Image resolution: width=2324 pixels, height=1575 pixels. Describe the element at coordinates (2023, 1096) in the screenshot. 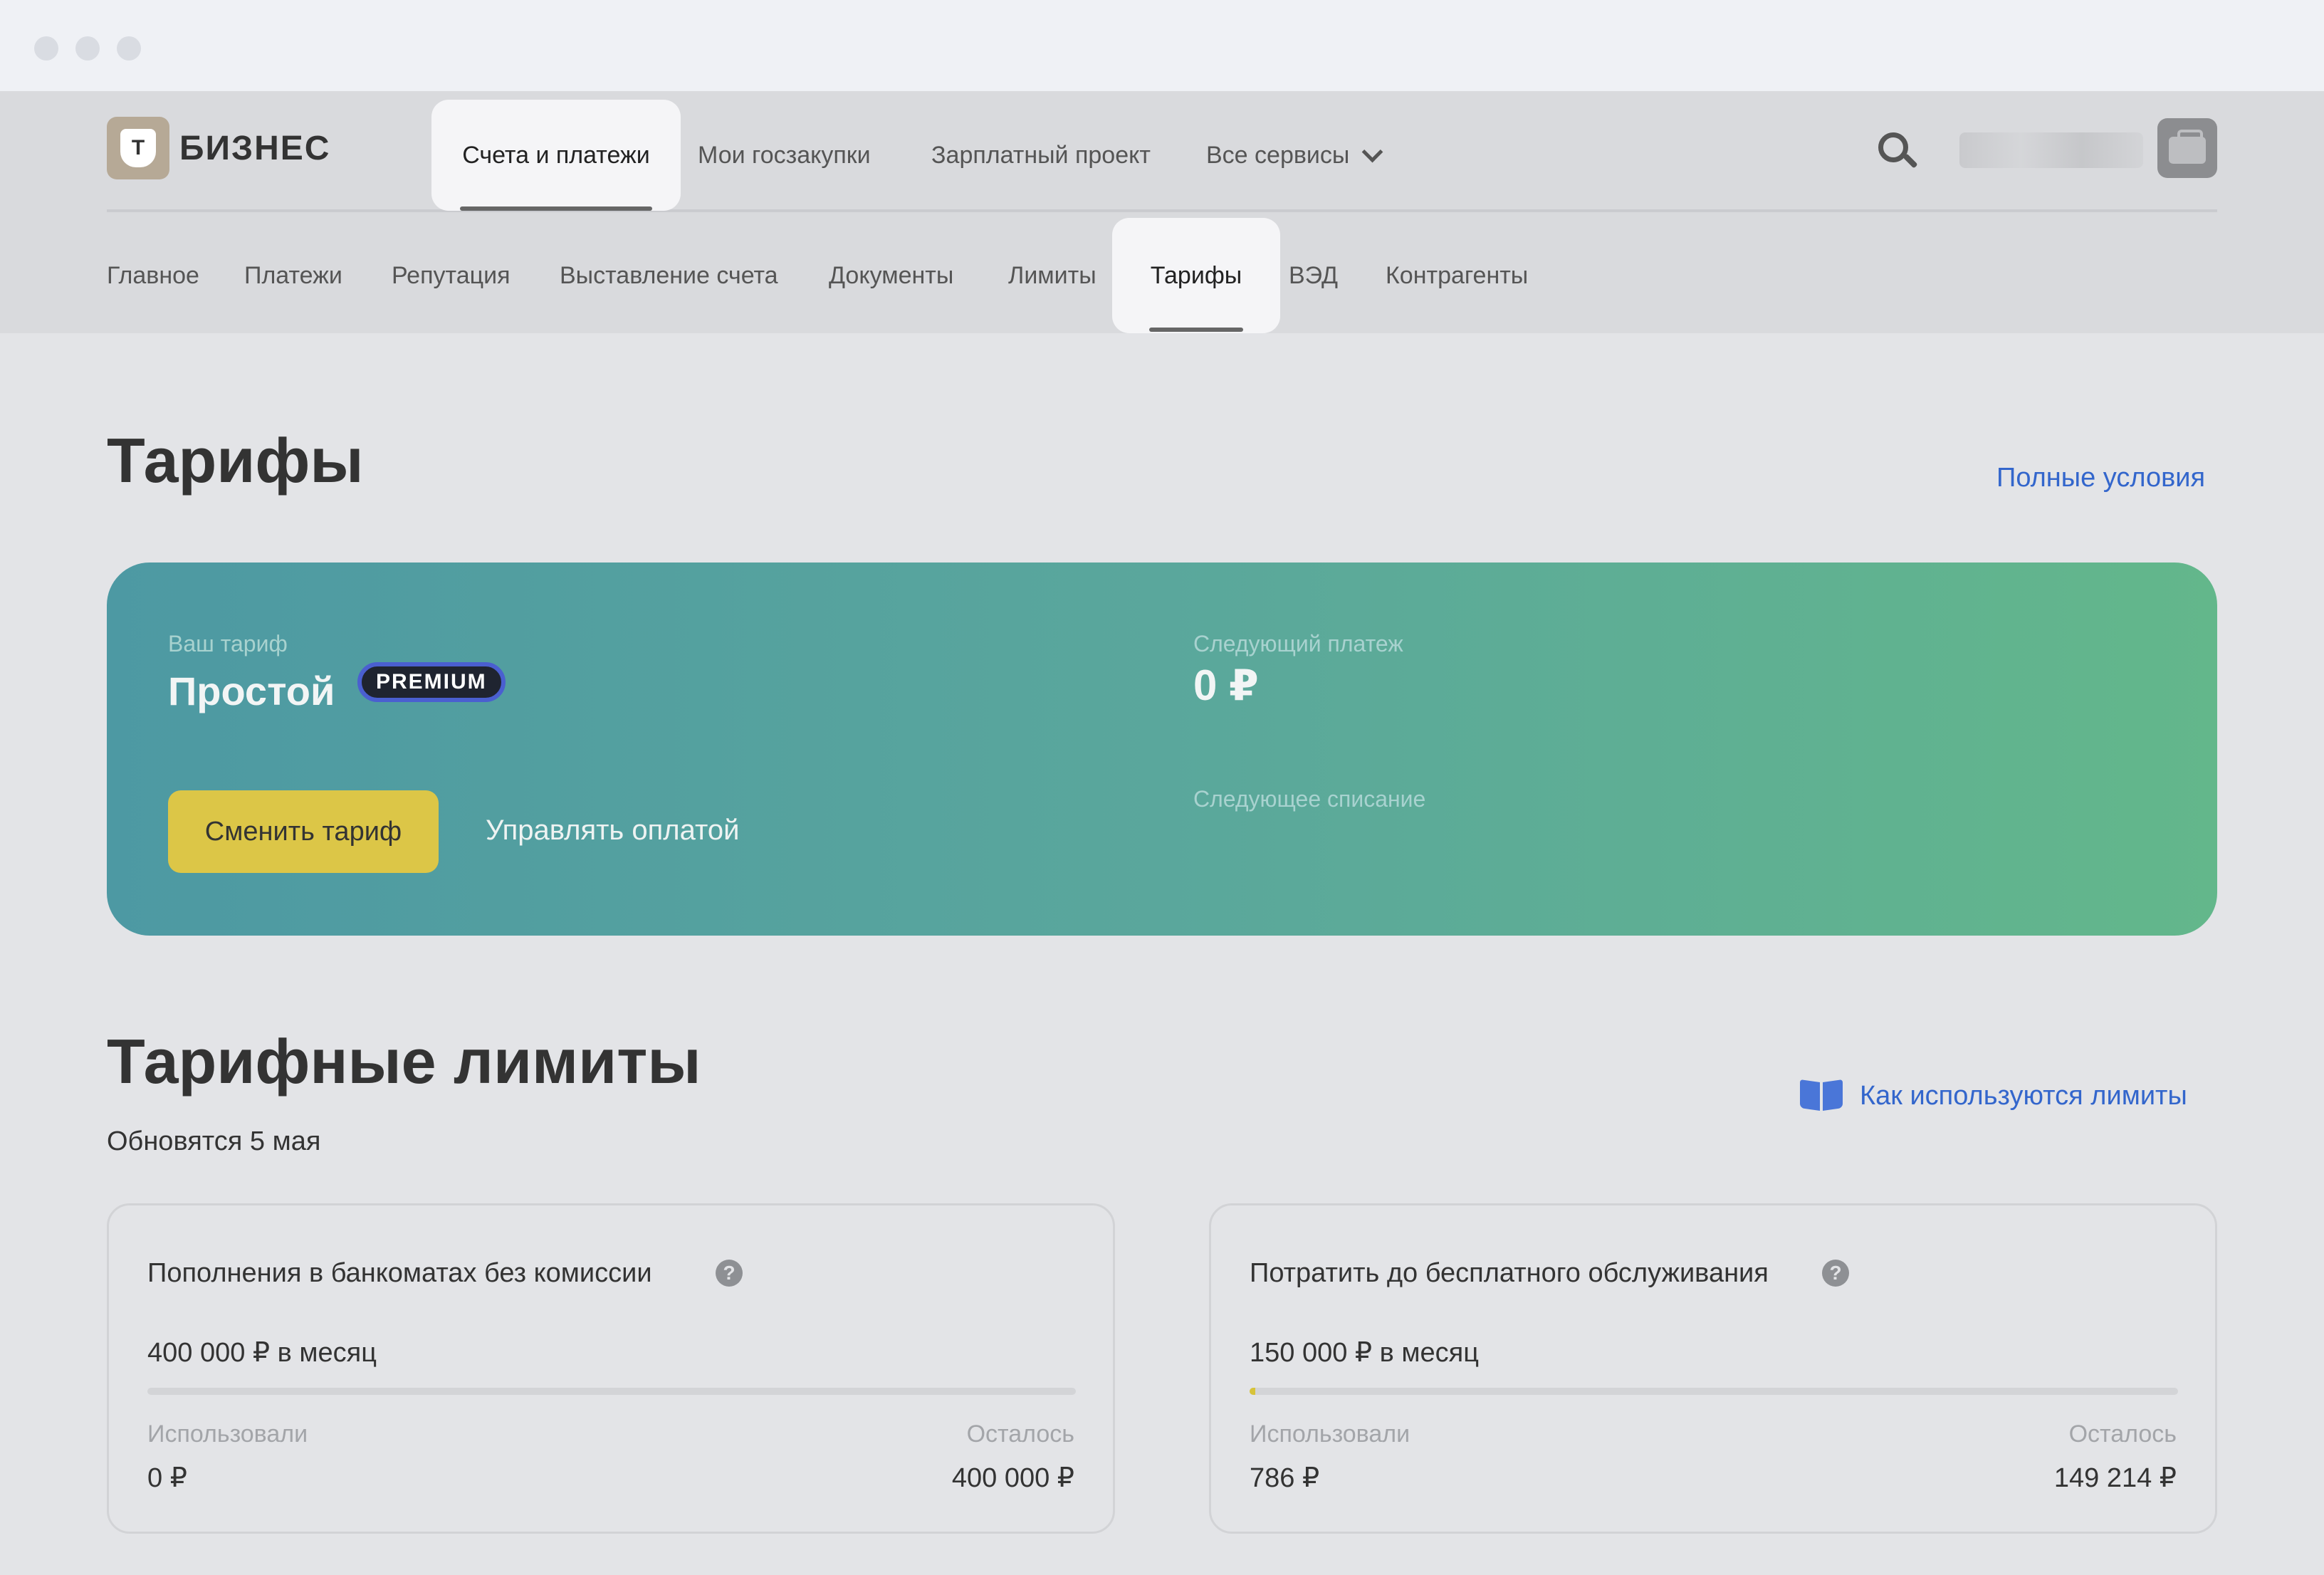

I see `how-limits-used-link: Как используются лимиты` at that location.